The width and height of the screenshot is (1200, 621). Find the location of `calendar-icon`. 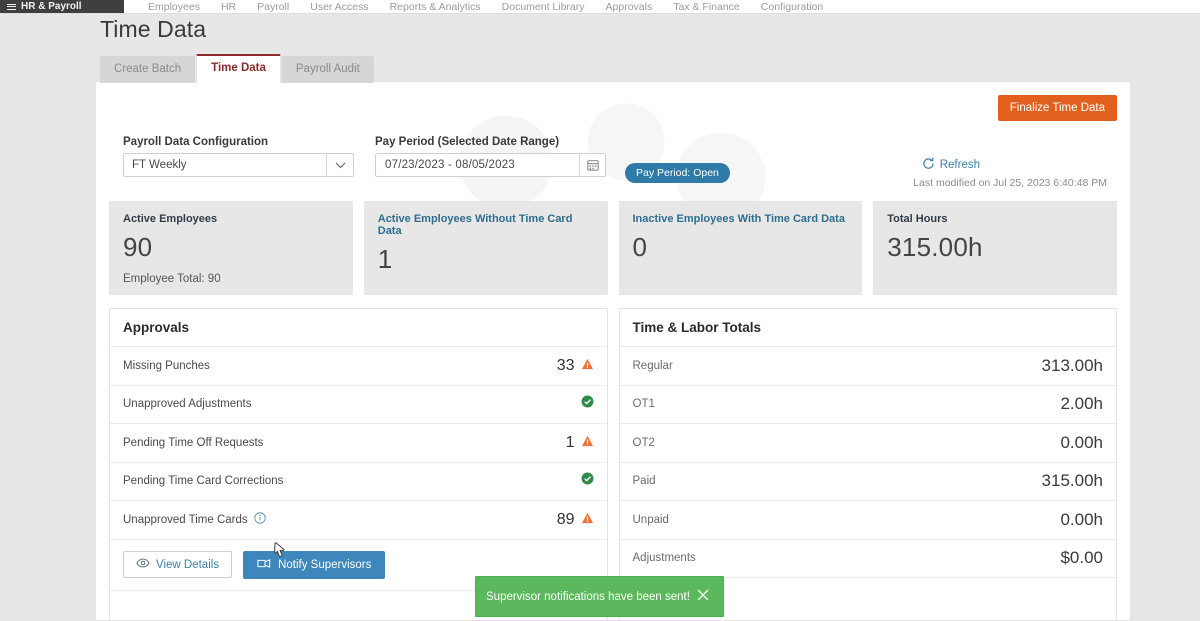

calendar-icon is located at coordinates (592, 165).